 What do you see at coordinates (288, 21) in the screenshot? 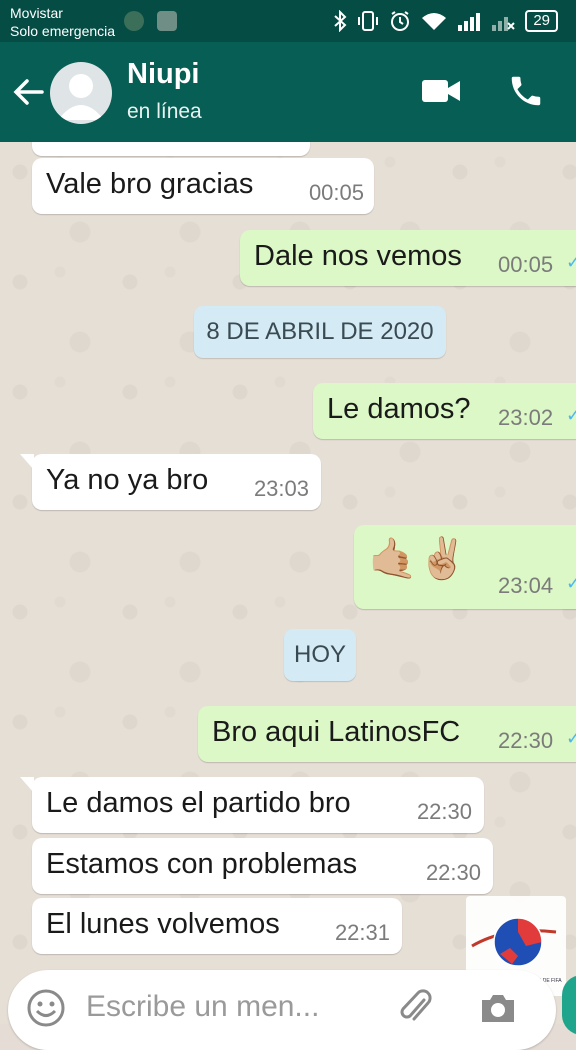
I see `status-bar: Movistar Solo emergencia 29` at bounding box center [288, 21].